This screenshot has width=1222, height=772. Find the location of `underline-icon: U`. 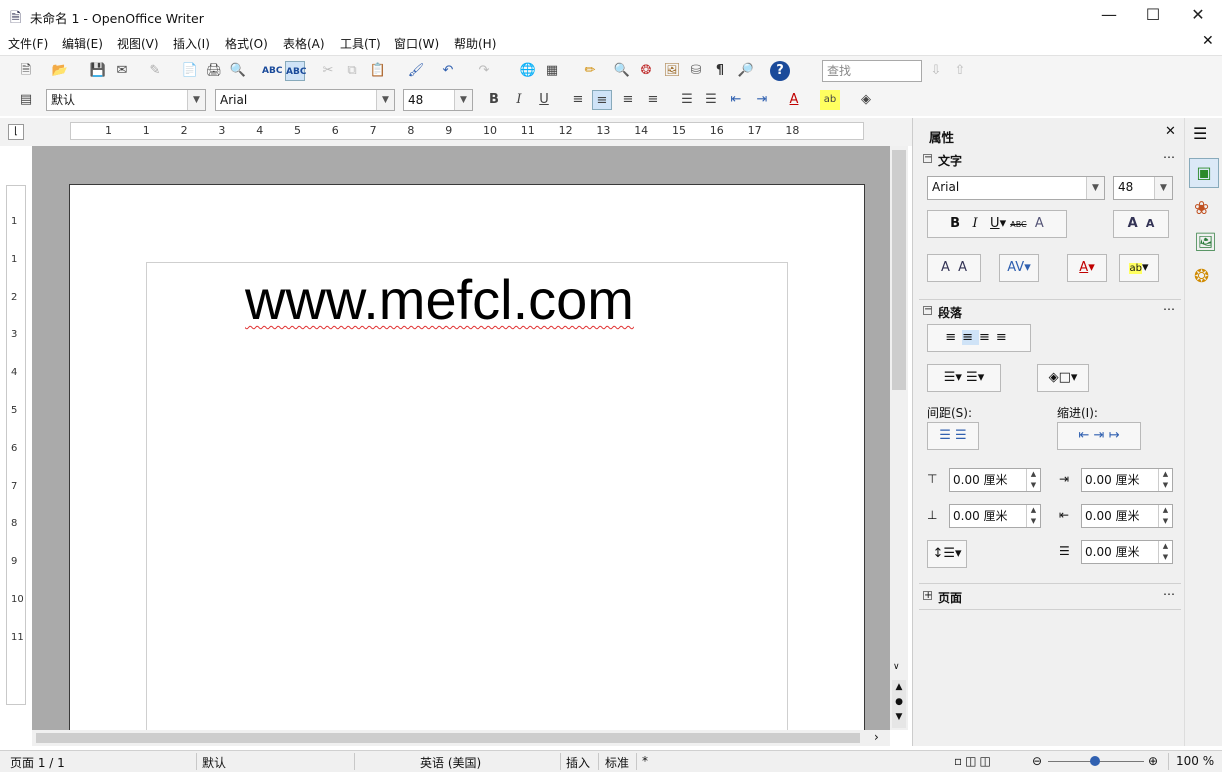

underline-icon: U is located at coordinates (544, 100).